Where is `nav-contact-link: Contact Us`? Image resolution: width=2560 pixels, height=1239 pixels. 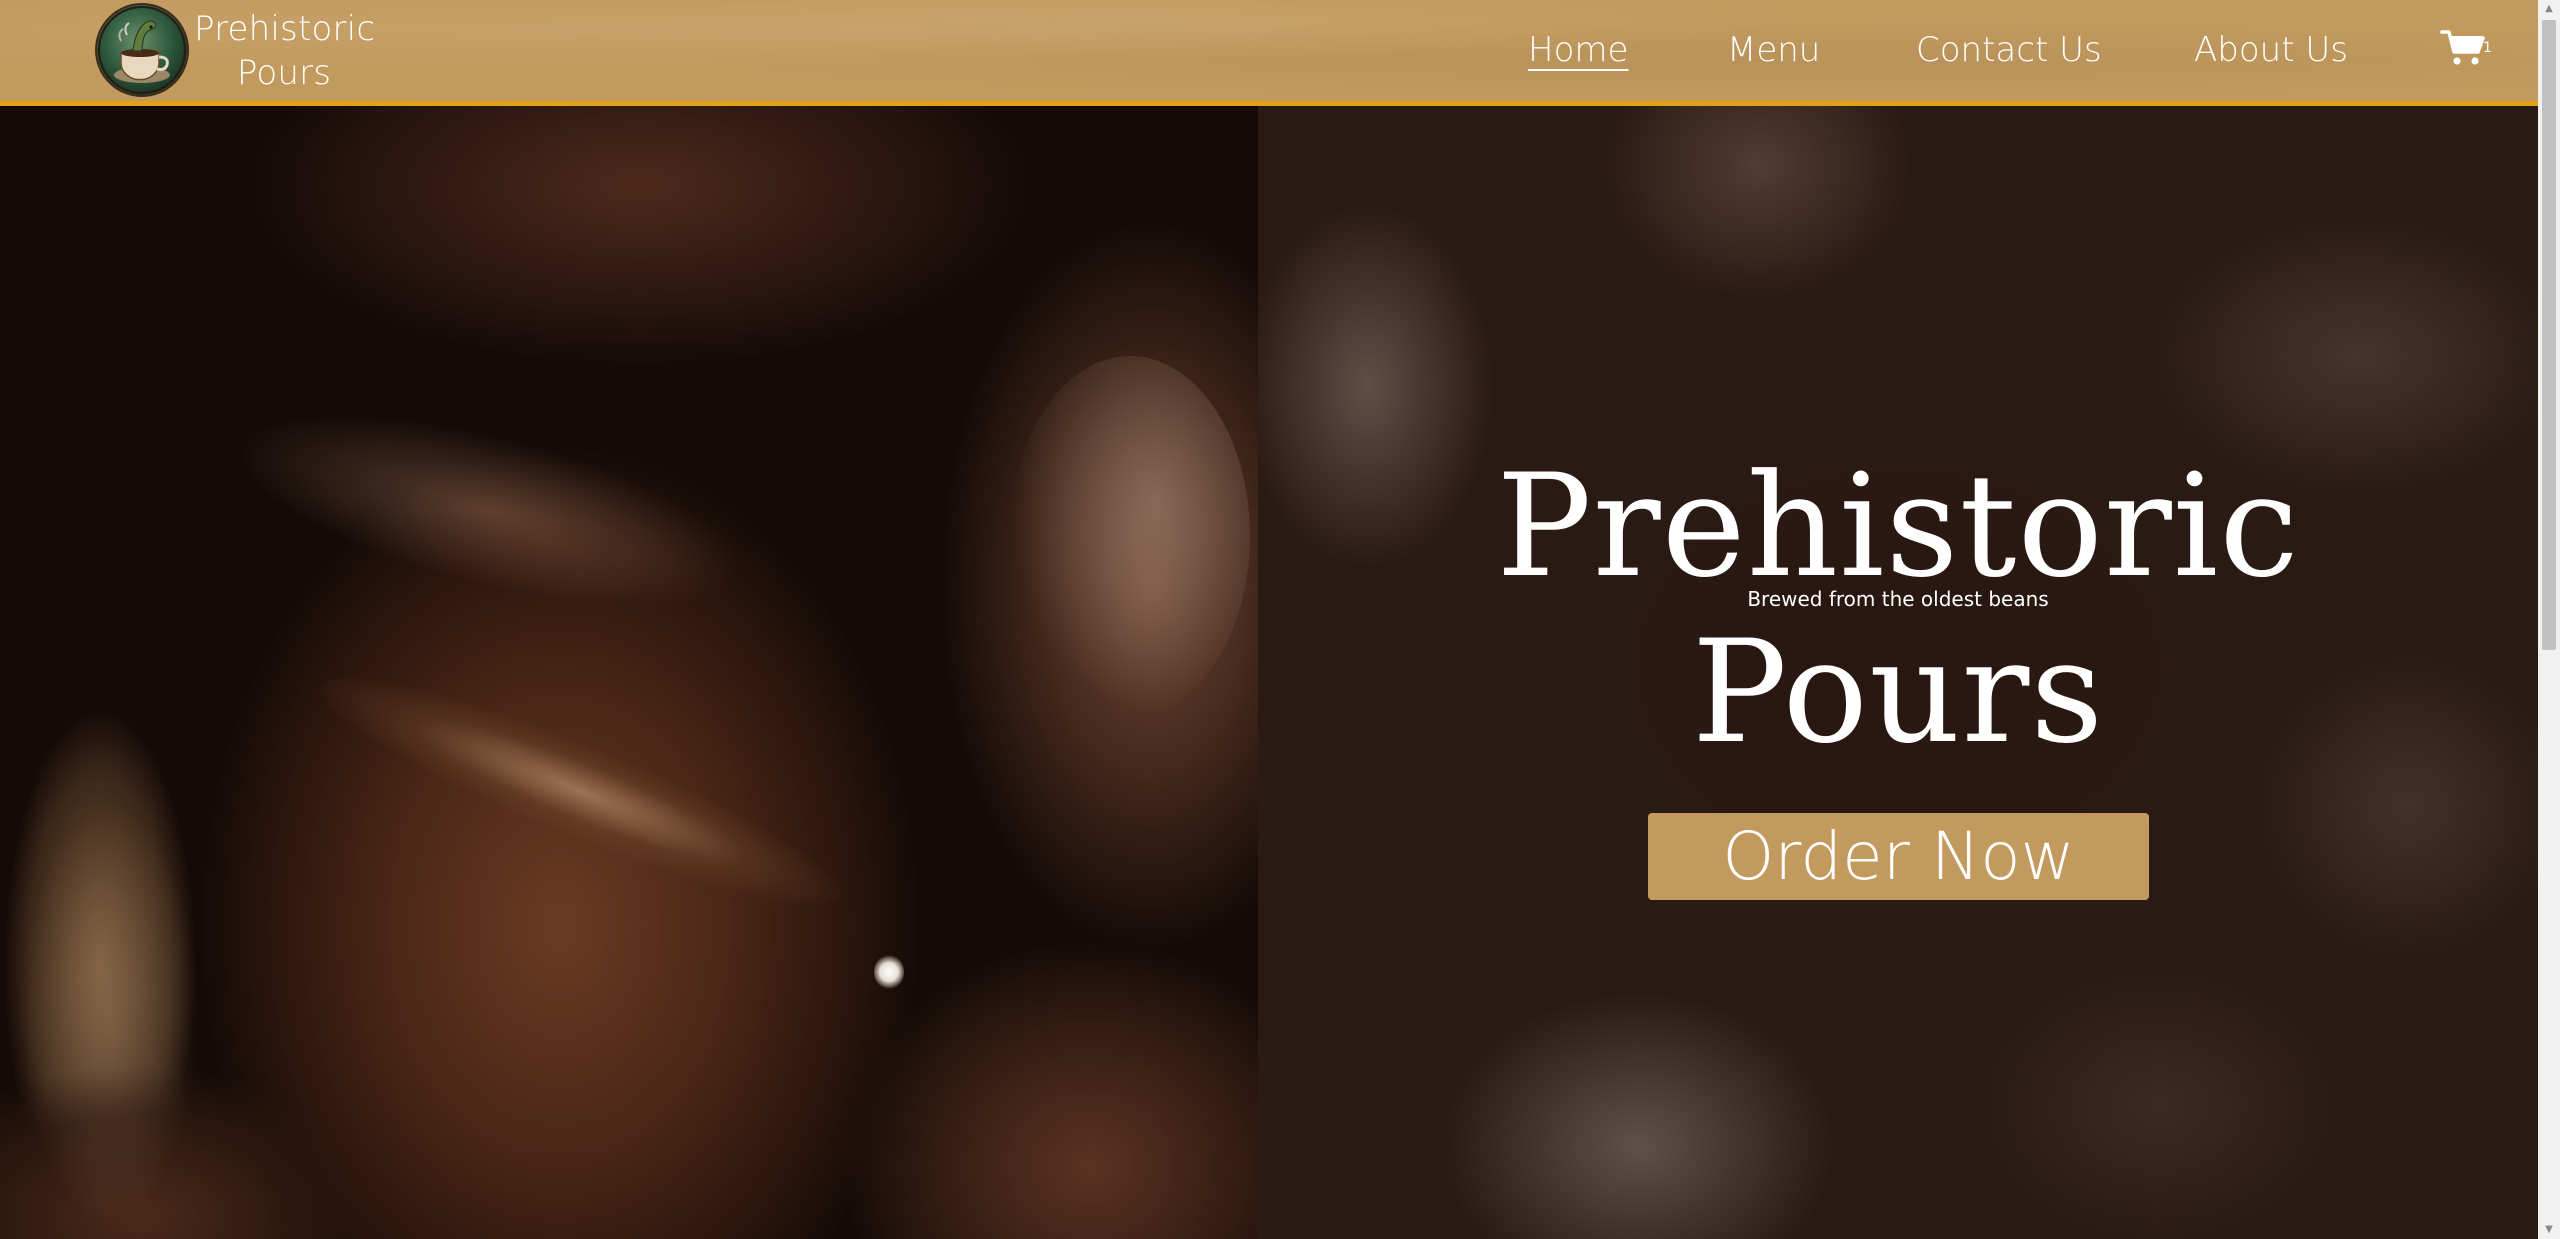 nav-contact-link: Contact Us is located at coordinates (2009, 50).